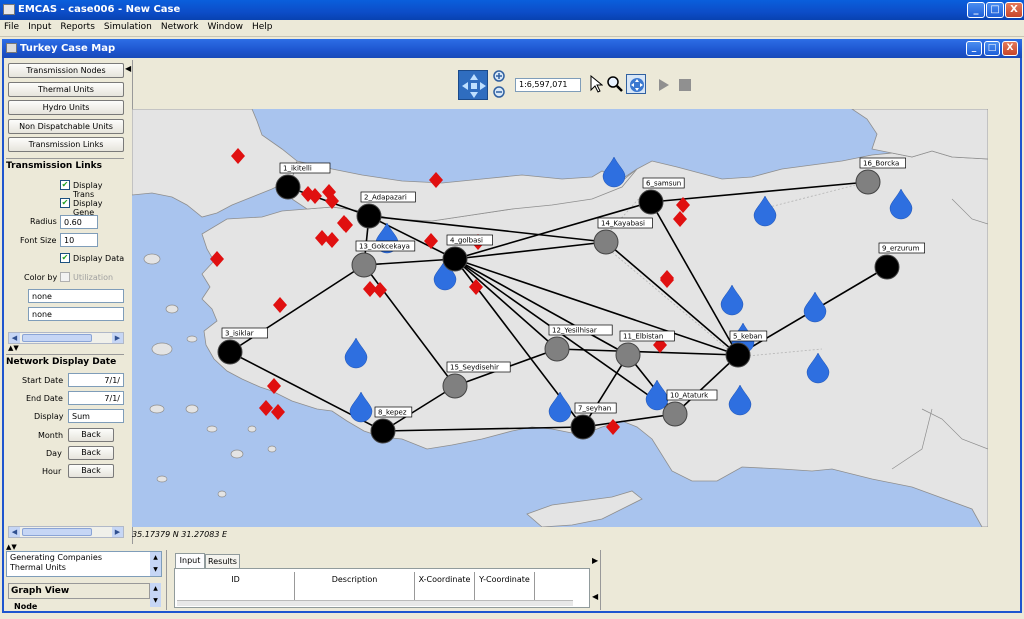 The width and height of the screenshot is (1024, 619). What do you see at coordinates (65, 277) in the screenshot?
I see `utilization-checkbox` at bounding box center [65, 277].